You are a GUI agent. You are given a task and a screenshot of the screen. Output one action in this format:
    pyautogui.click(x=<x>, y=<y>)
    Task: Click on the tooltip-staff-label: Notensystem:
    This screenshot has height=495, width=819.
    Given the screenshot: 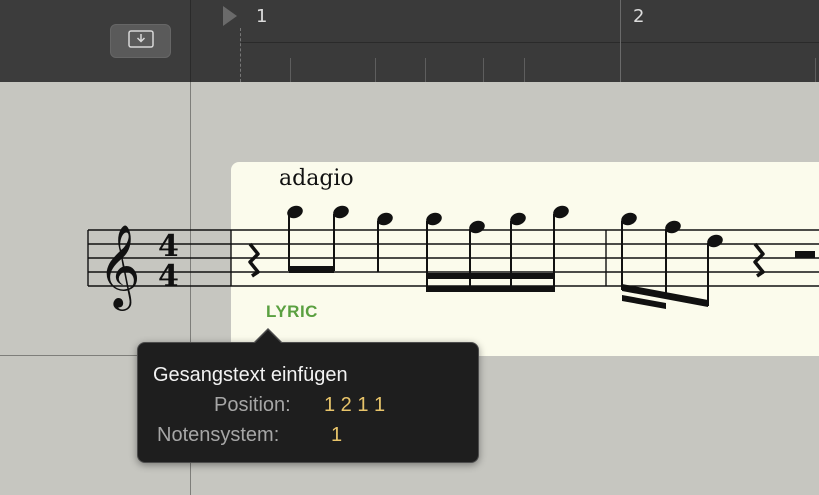 What is the action you would take?
    pyautogui.click(x=218, y=435)
    